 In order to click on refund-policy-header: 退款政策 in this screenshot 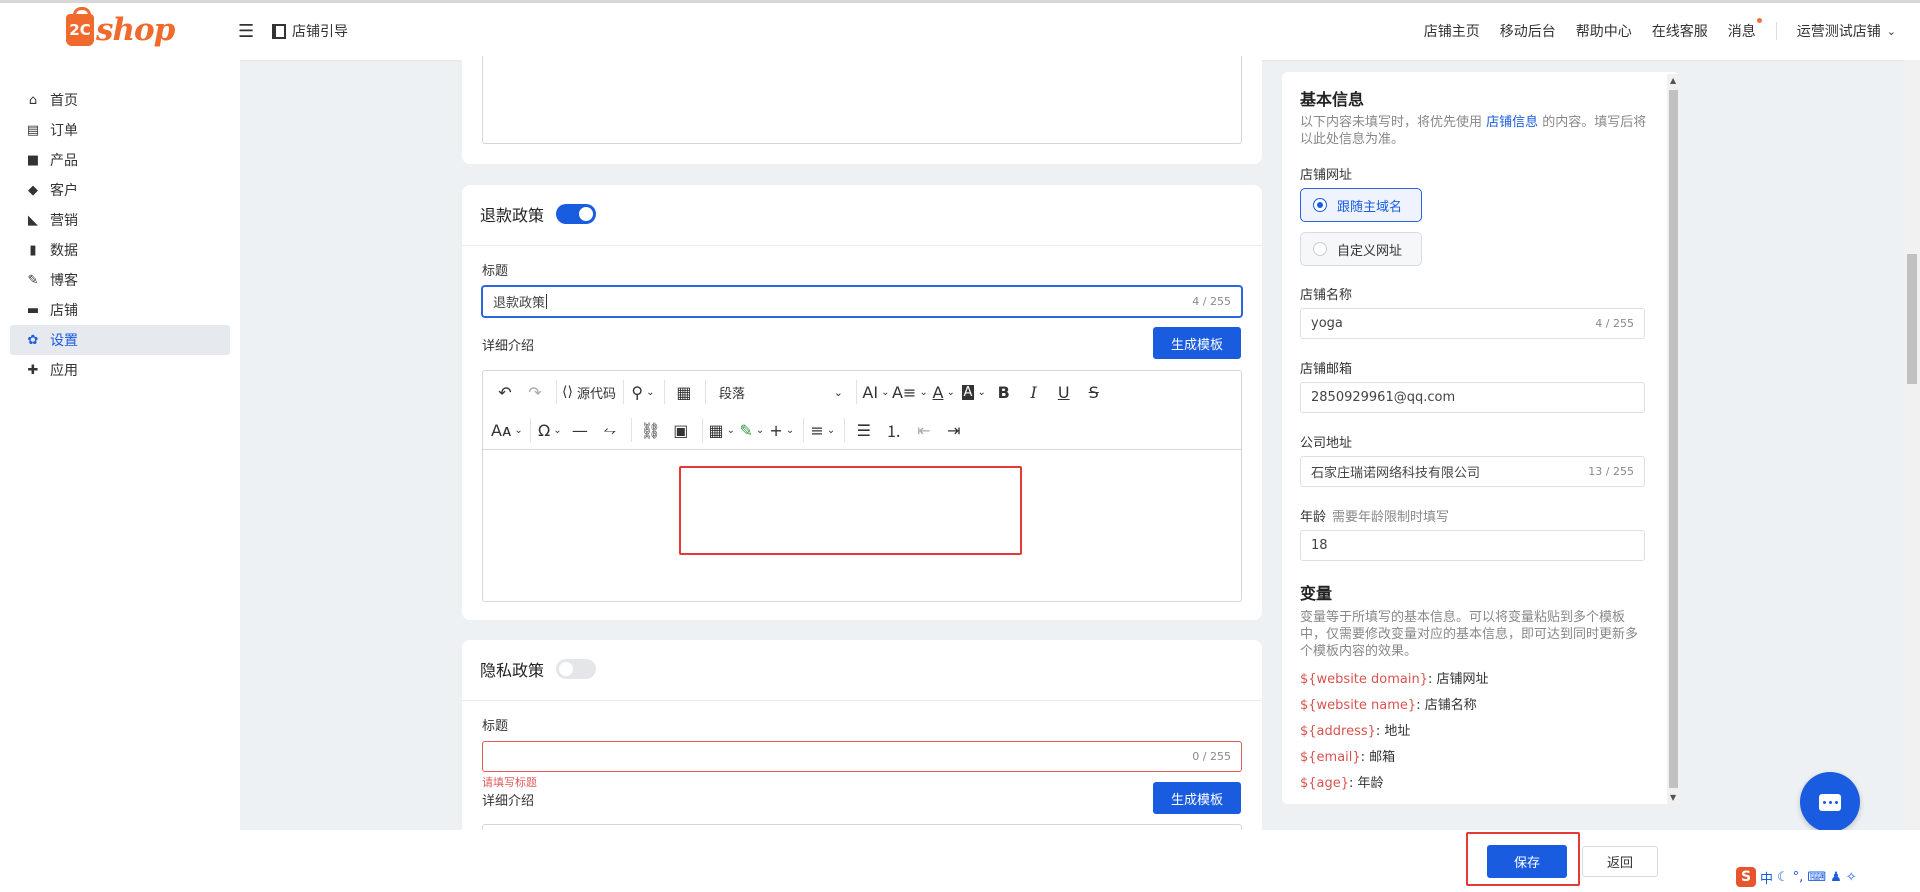, I will do `click(538, 214)`.